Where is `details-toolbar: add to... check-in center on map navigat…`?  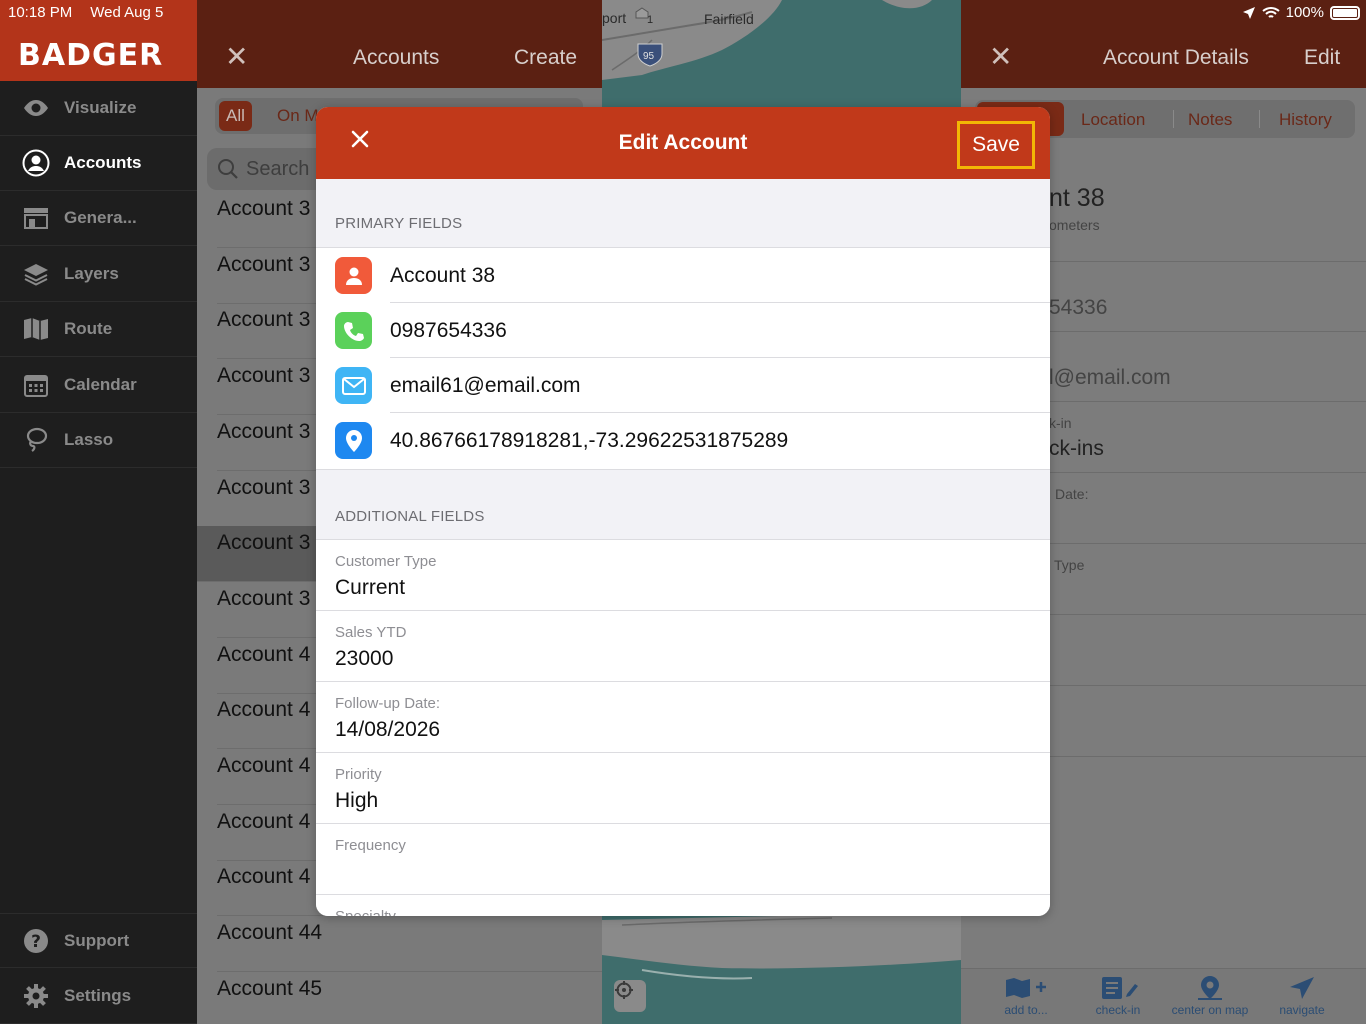 details-toolbar: add to... check-in center on map navigat… is located at coordinates (1163, 996).